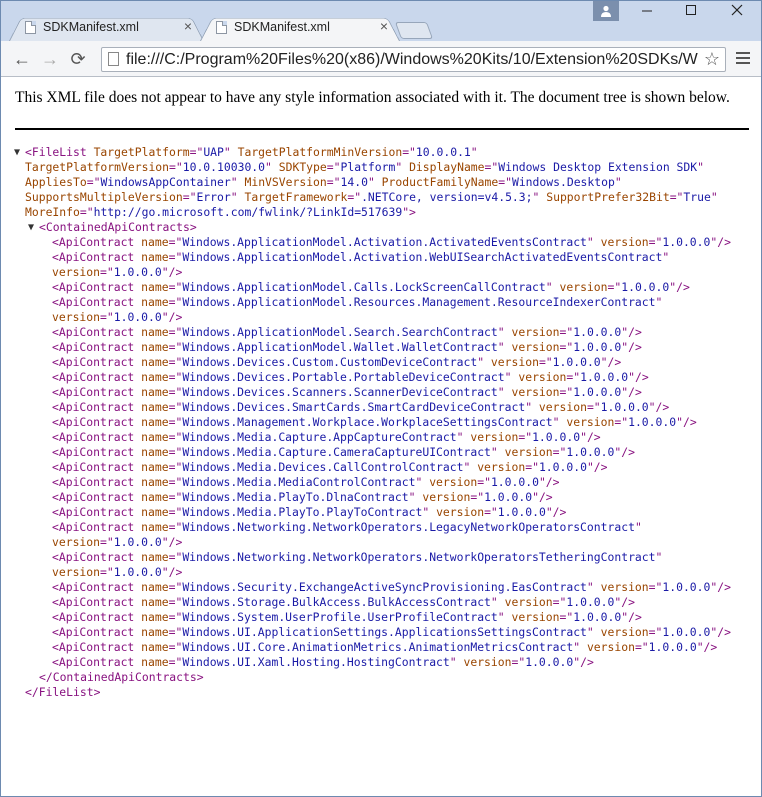  Describe the element at coordinates (22, 59) in the screenshot. I see `back-button: ←` at that location.